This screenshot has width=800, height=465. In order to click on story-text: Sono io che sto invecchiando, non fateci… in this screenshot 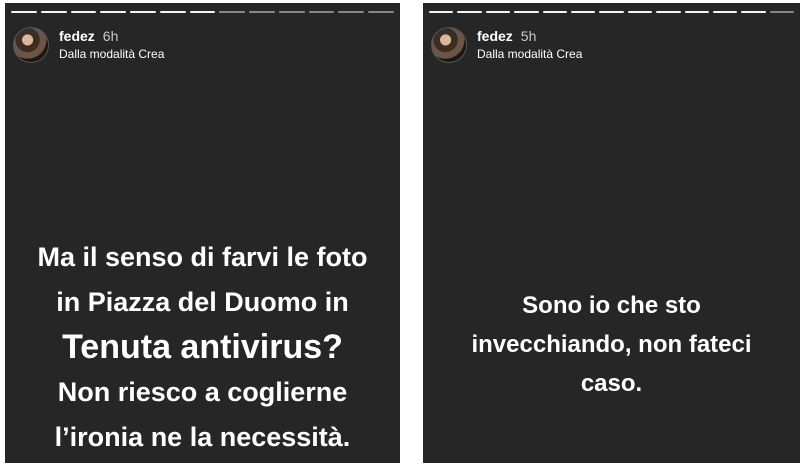, I will do `click(611, 344)`.